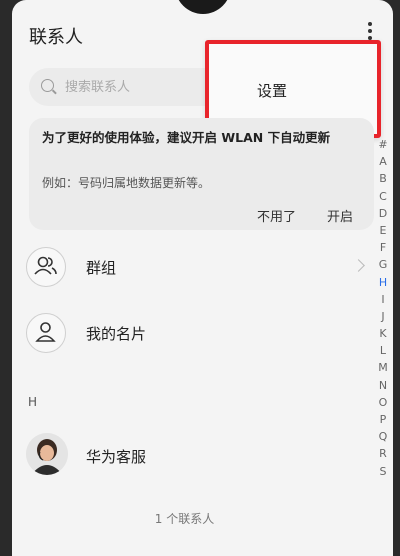 This screenshot has width=400, height=556. Describe the element at coordinates (383, 282) in the screenshot. I see `index-letter: H` at that location.